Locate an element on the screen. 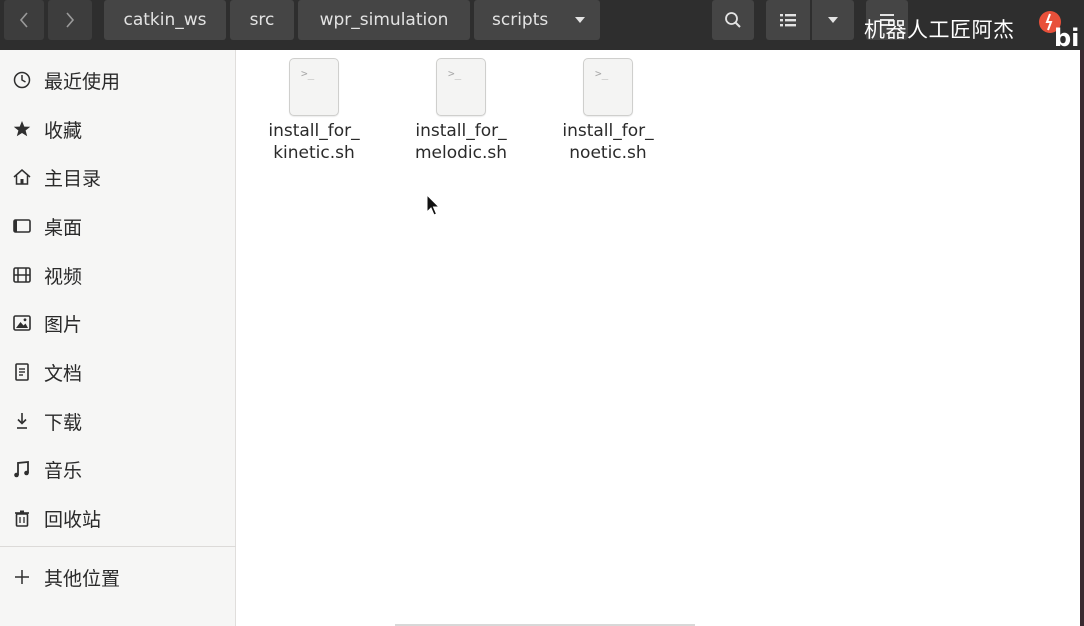 The width and height of the screenshot is (1084, 626). search-icon is located at coordinates (733, 20).